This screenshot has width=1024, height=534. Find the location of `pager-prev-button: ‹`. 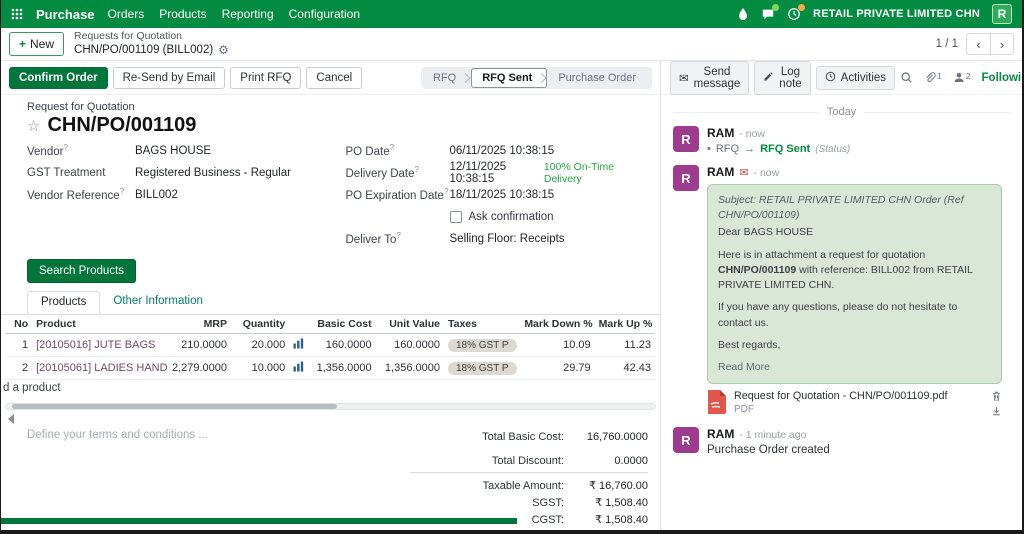

pager-prev-button: ‹ is located at coordinates (978, 44).